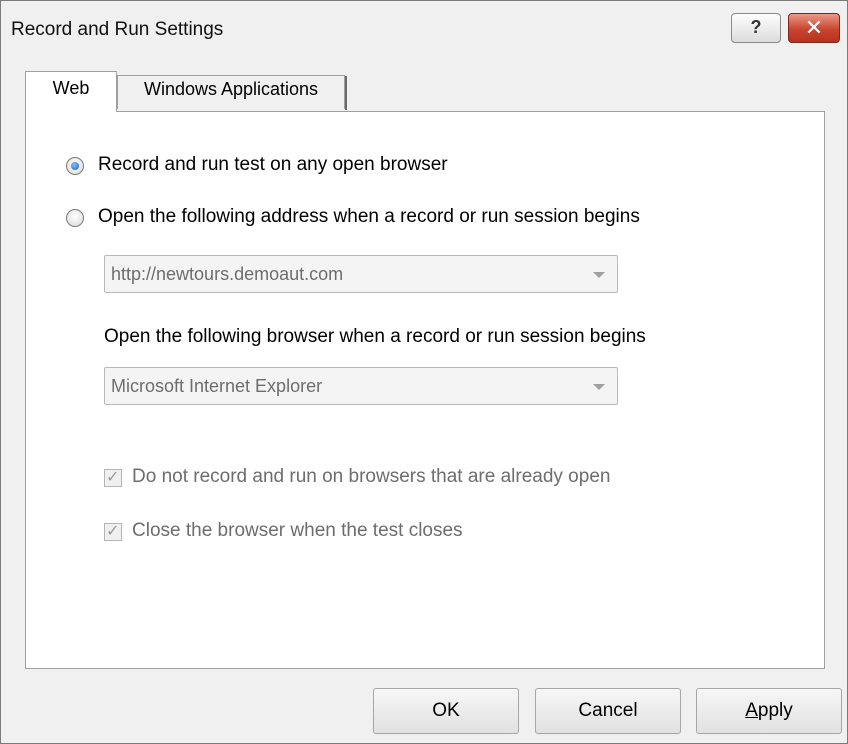 The height and width of the screenshot is (744, 848). I want to click on window-title: Record and Run Settings, so click(117, 29).